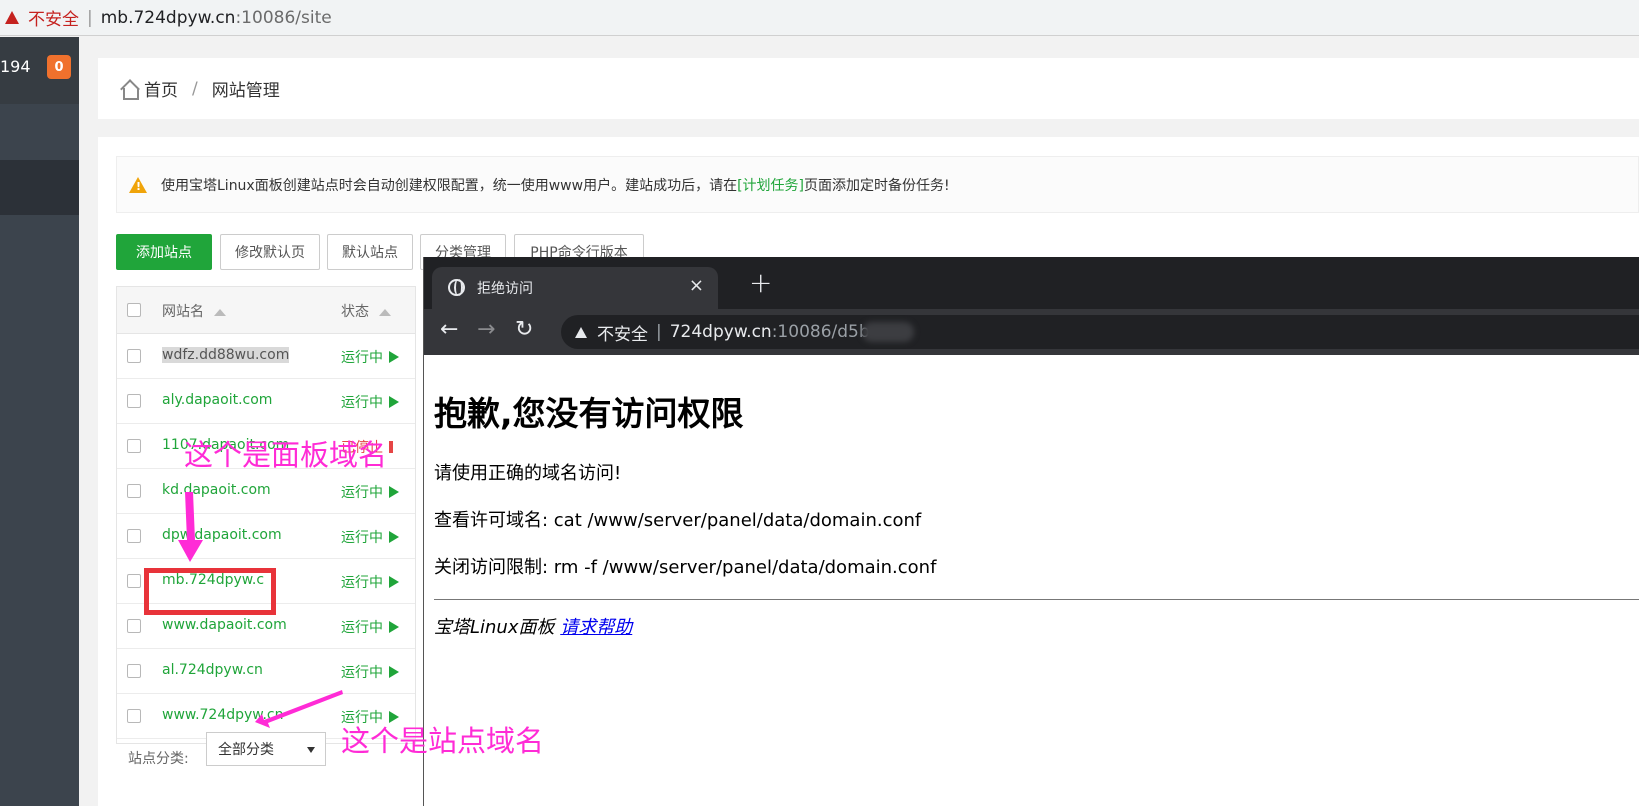  Describe the element at coordinates (260, 610) in the screenshot. I see `annotation-arrows` at that location.